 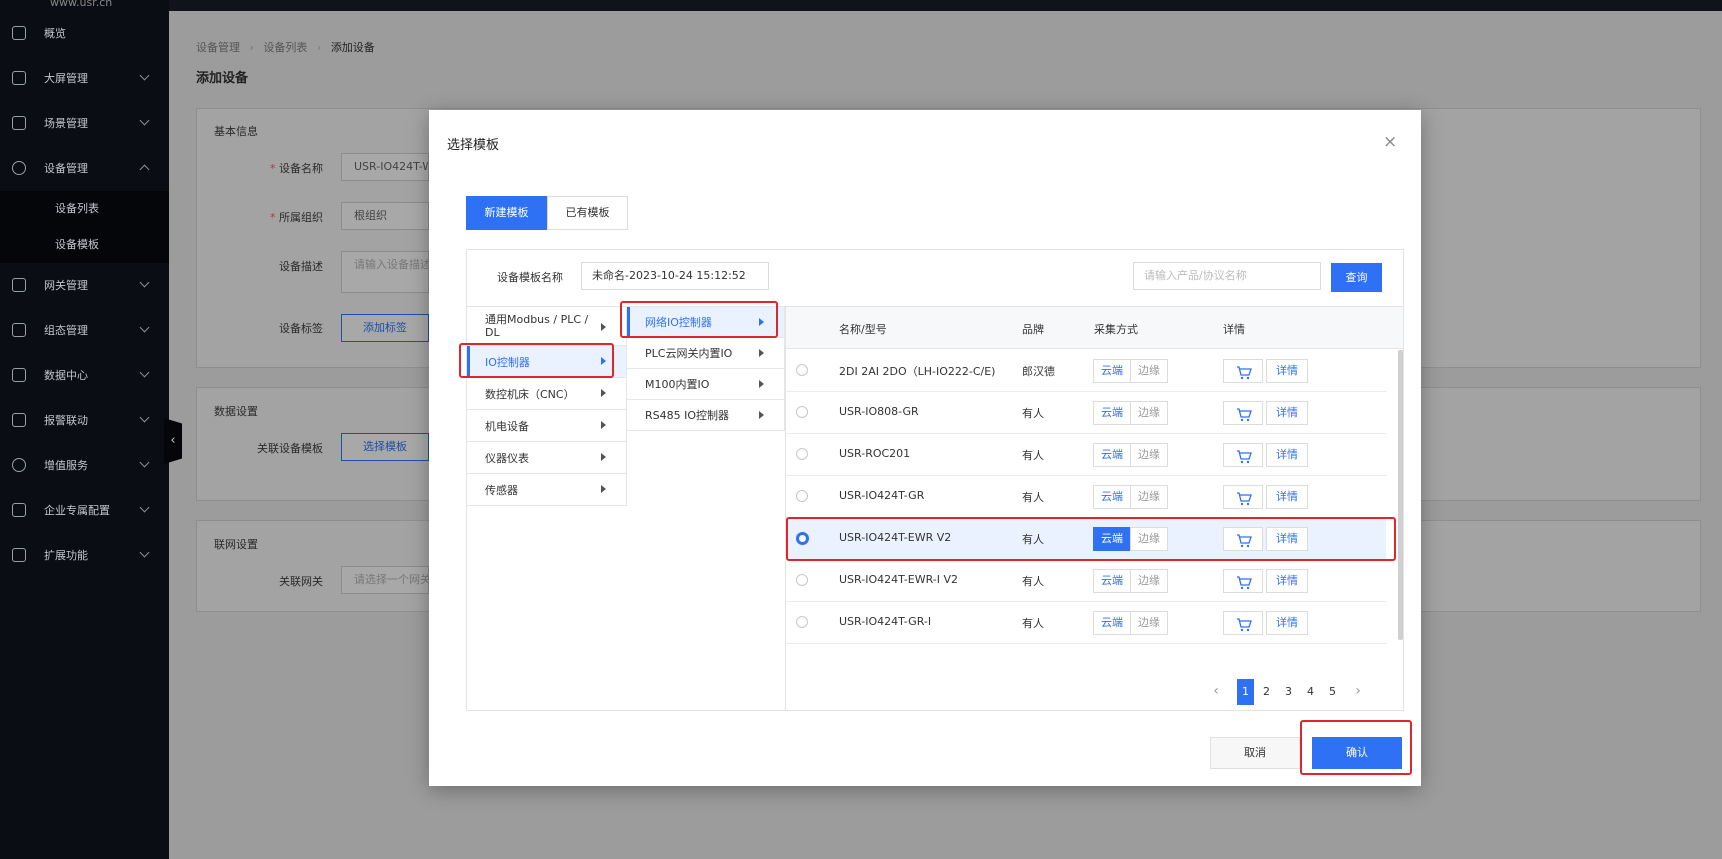 What do you see at coordinates (587, 213) in the screenshot?
I see `tab-existing-template: 已有模板` at bounding box center [587, 213].